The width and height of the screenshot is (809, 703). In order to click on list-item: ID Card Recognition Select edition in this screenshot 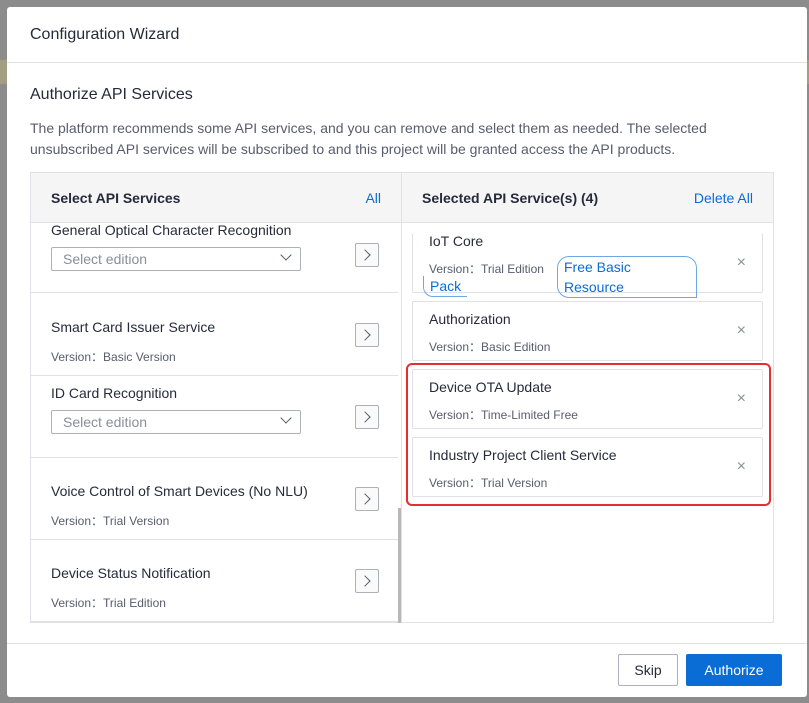, I will do `click(214, 417)`.